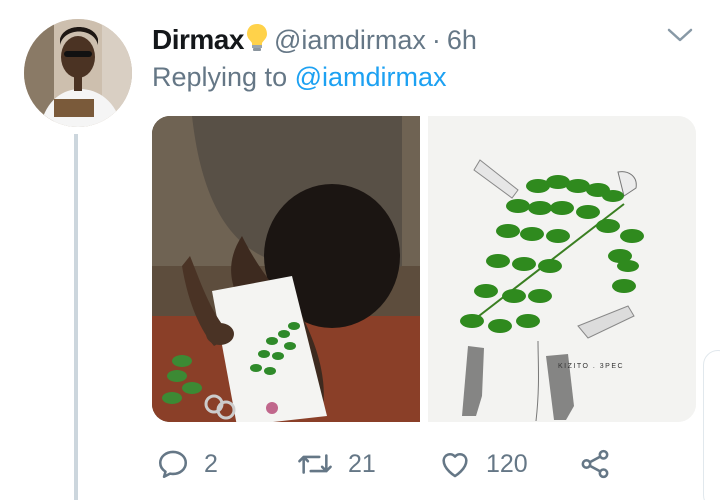 This screenshot has width=720, height=500. What do you see at coordinates (257, 40) in the screenshot?
I see `lightbulb-emoji-icon` at bounding box center [257, 40].